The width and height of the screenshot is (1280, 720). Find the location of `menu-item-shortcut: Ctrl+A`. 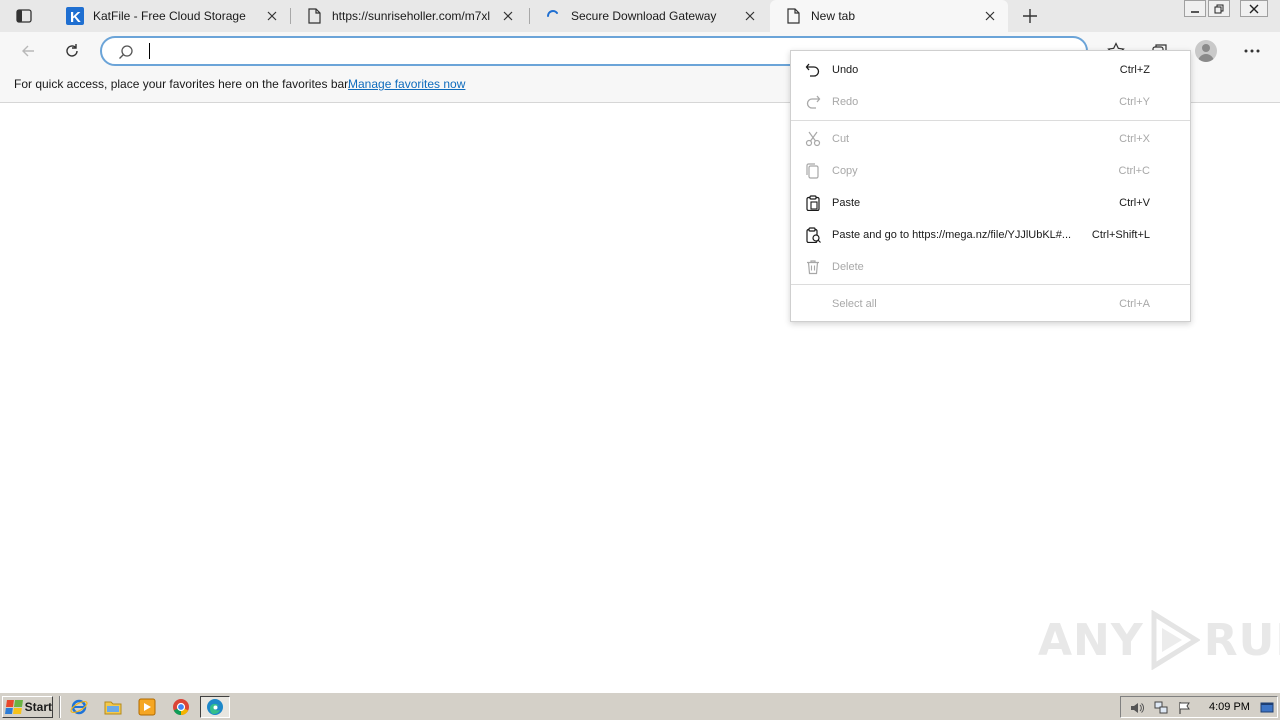

menu-item-shortcut: Ctrl+A is located at coordinates (1134, 304).